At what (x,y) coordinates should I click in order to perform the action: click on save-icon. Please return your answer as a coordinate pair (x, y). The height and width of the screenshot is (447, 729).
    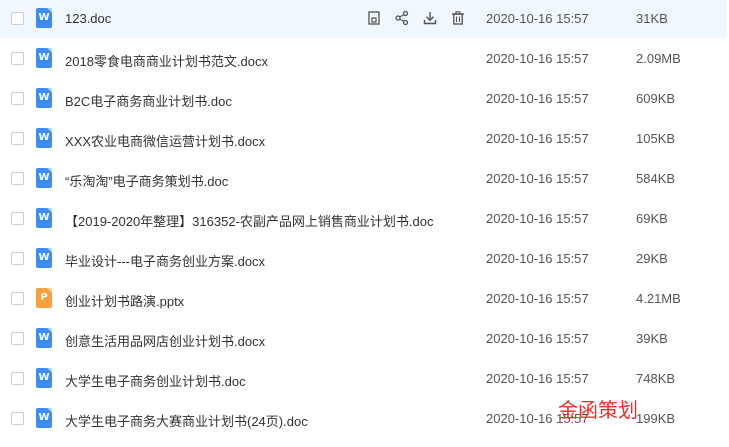
    Looking at the image, I should click on (374, 18).